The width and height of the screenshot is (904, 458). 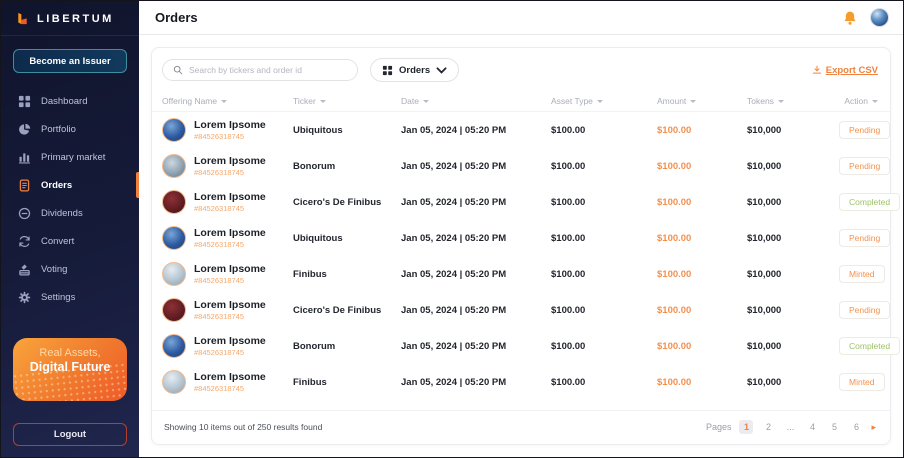 What do you see at coordinates (227, 101) in the screenshot?
I see `column-header-offering-name: Offering Name` at bounding box center [227, 101].